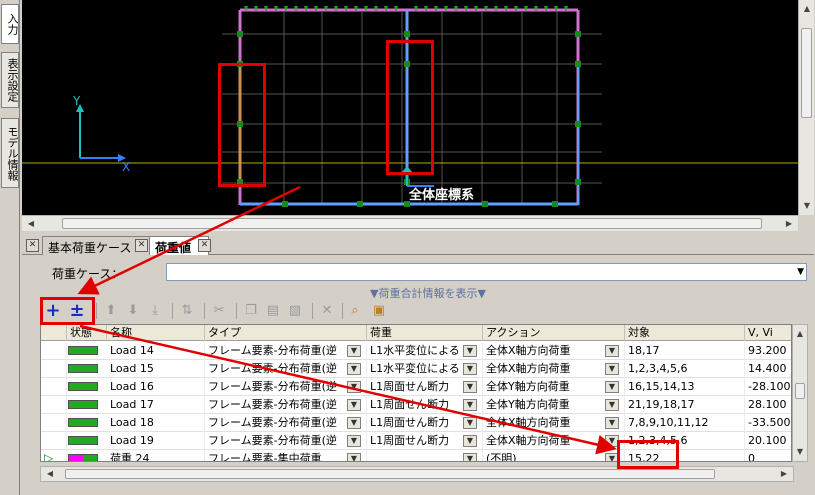 The width and height of the screenshot is (815, 495). I want to click on load-case-select: ▼, so click(486, 272).